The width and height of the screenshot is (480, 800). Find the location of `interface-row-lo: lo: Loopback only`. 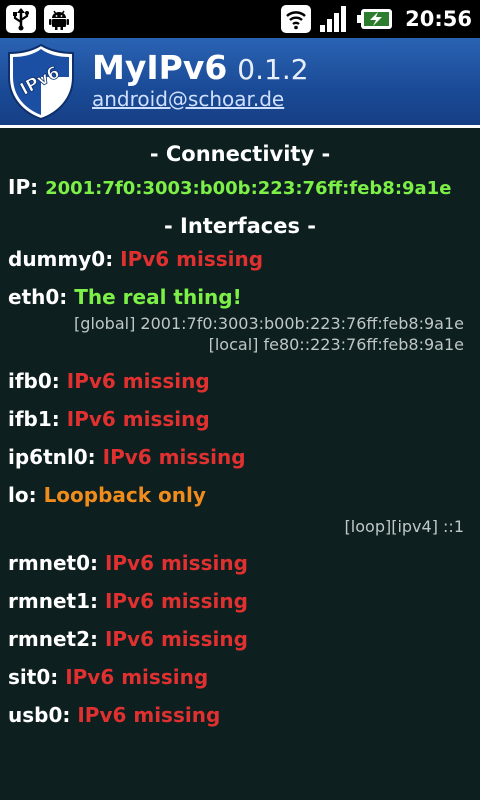

interface-row-lo: lo: Loopback only is located at coordinates (236, 495).